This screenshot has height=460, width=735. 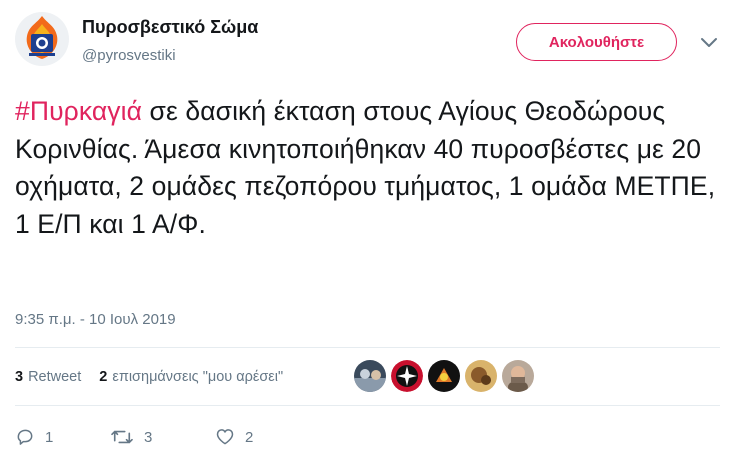 I want to click on like-action: 2, so click(x=234, y=437).